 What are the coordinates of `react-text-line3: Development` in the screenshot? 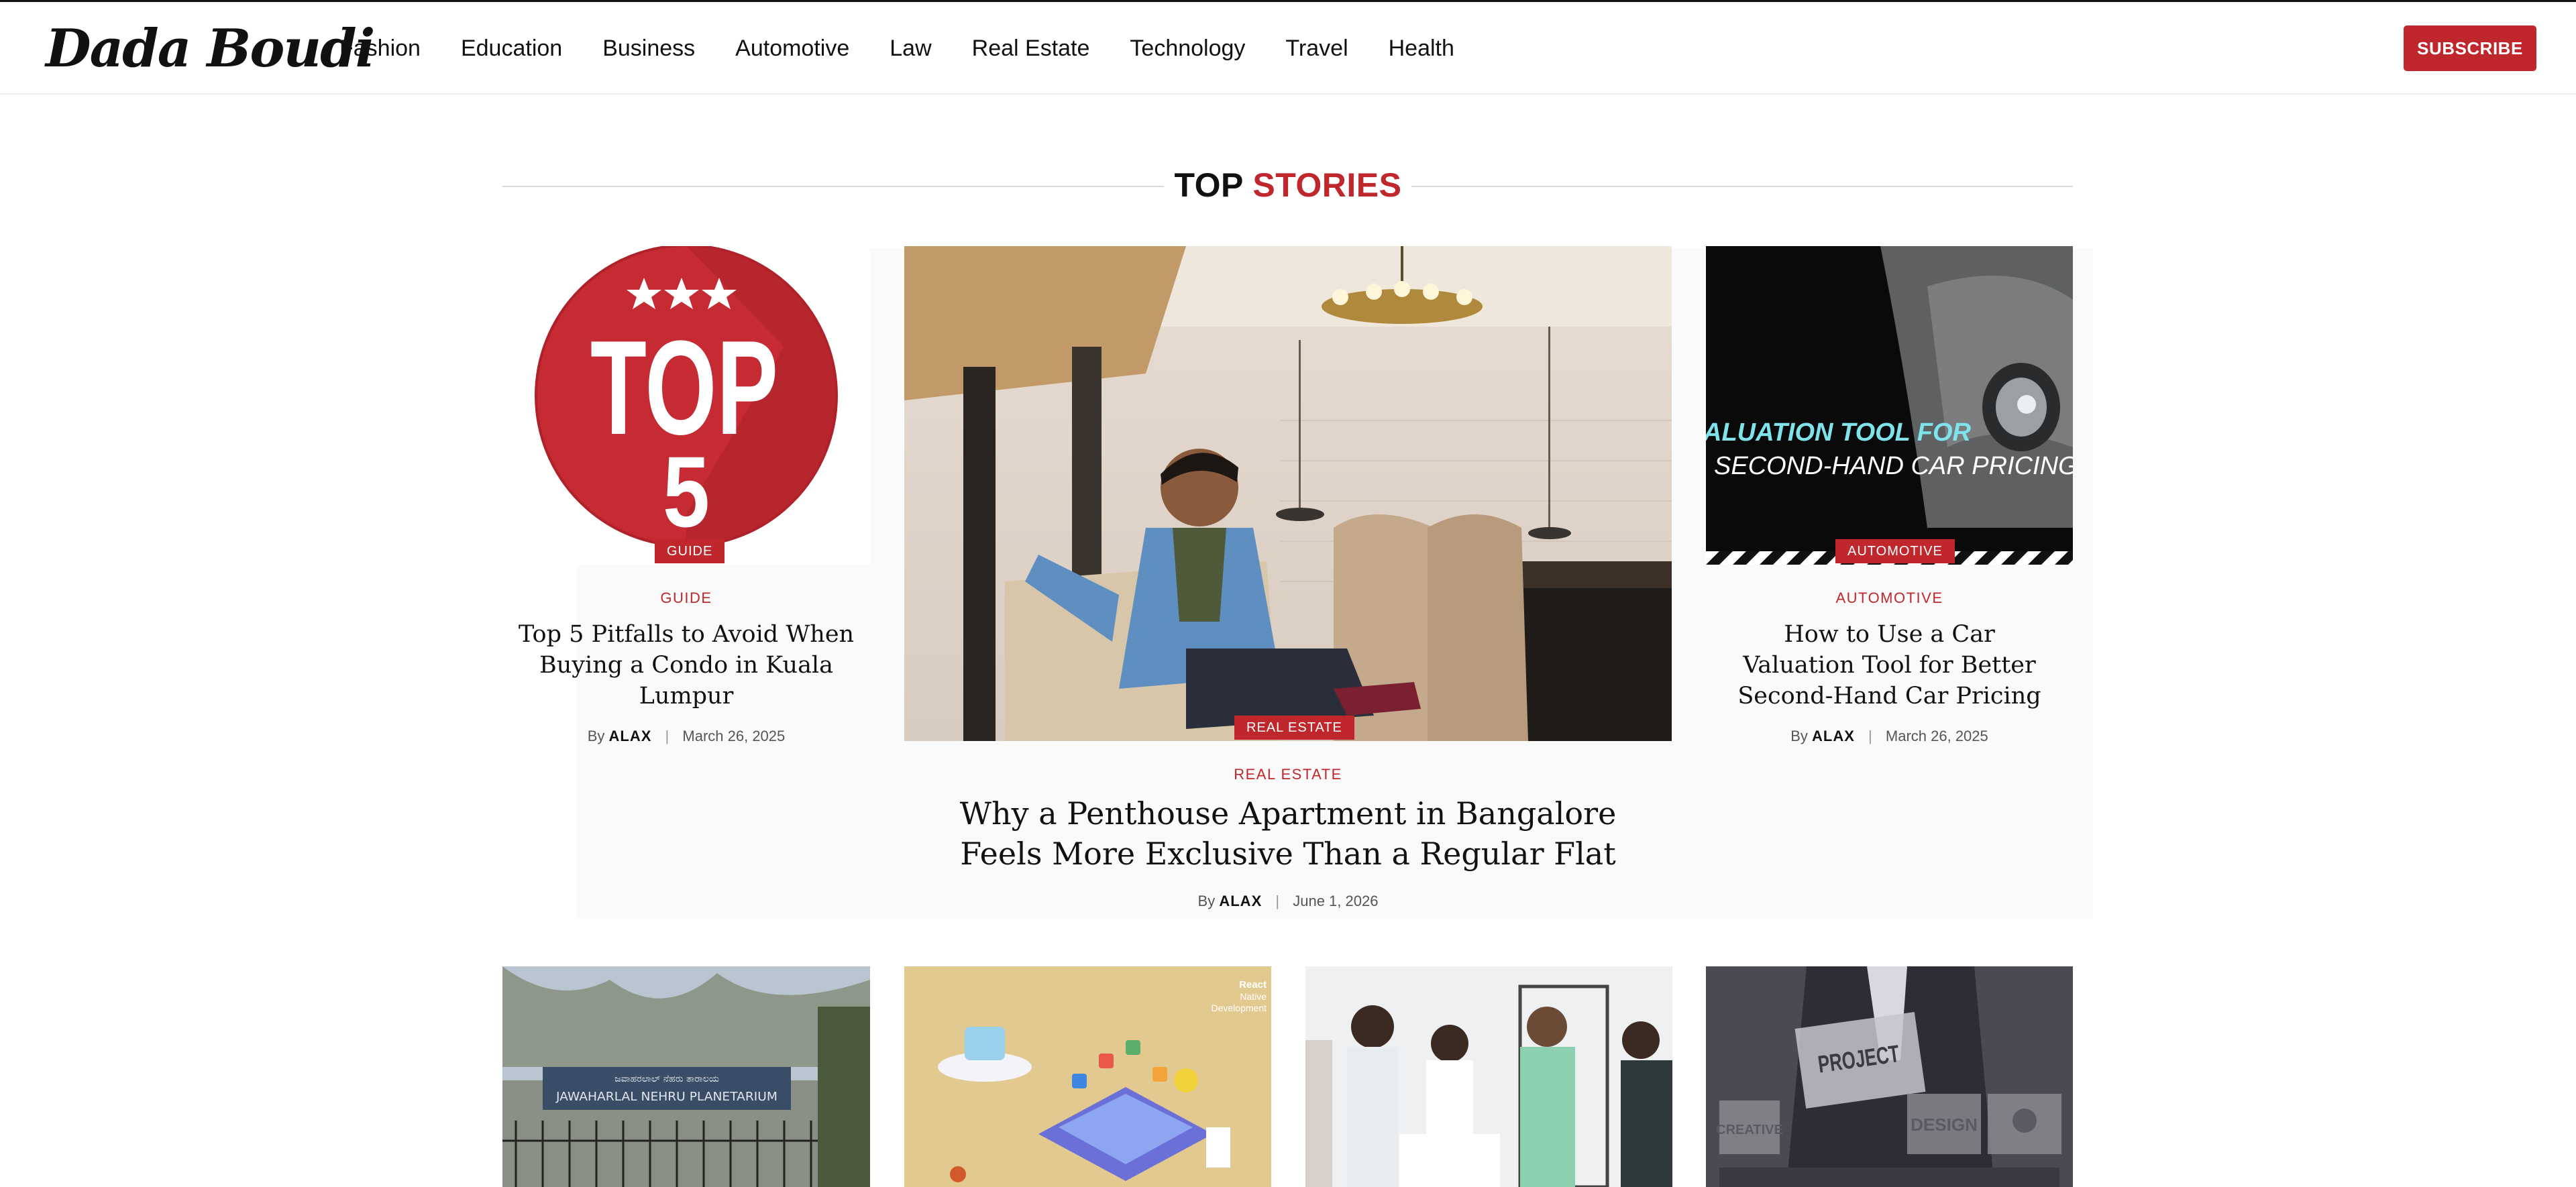 It's located at (1239, 1008).